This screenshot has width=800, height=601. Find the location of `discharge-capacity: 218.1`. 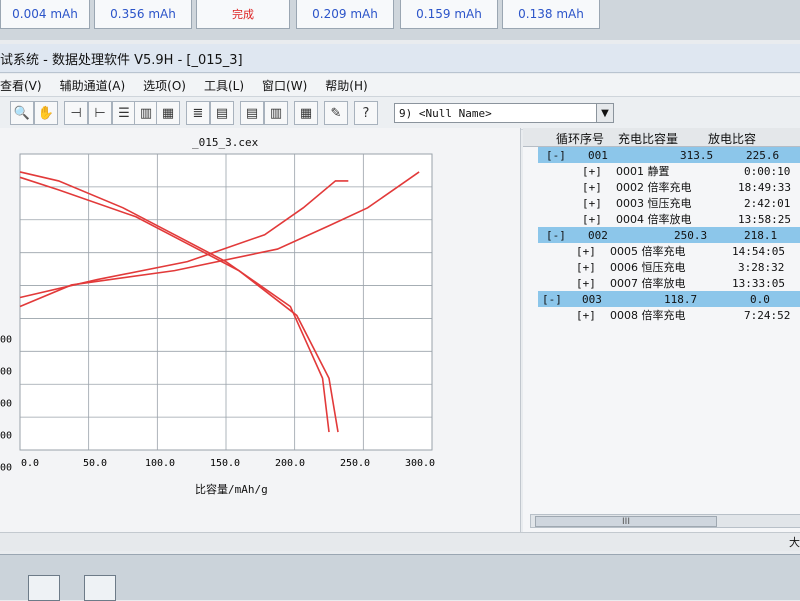

discharge-capacity: 218.1 is located at coordinates (761, 235).